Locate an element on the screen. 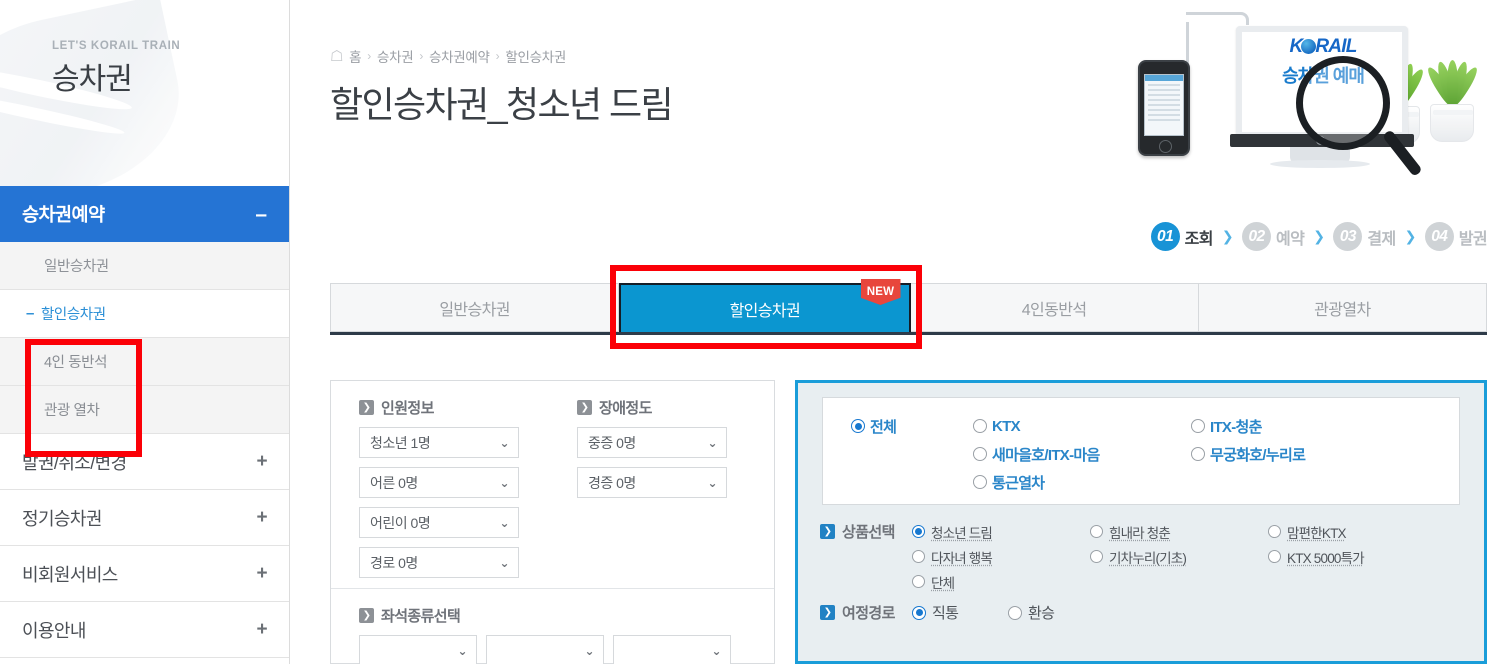  step-label: 예약 is located at coordinates (1290, 239).